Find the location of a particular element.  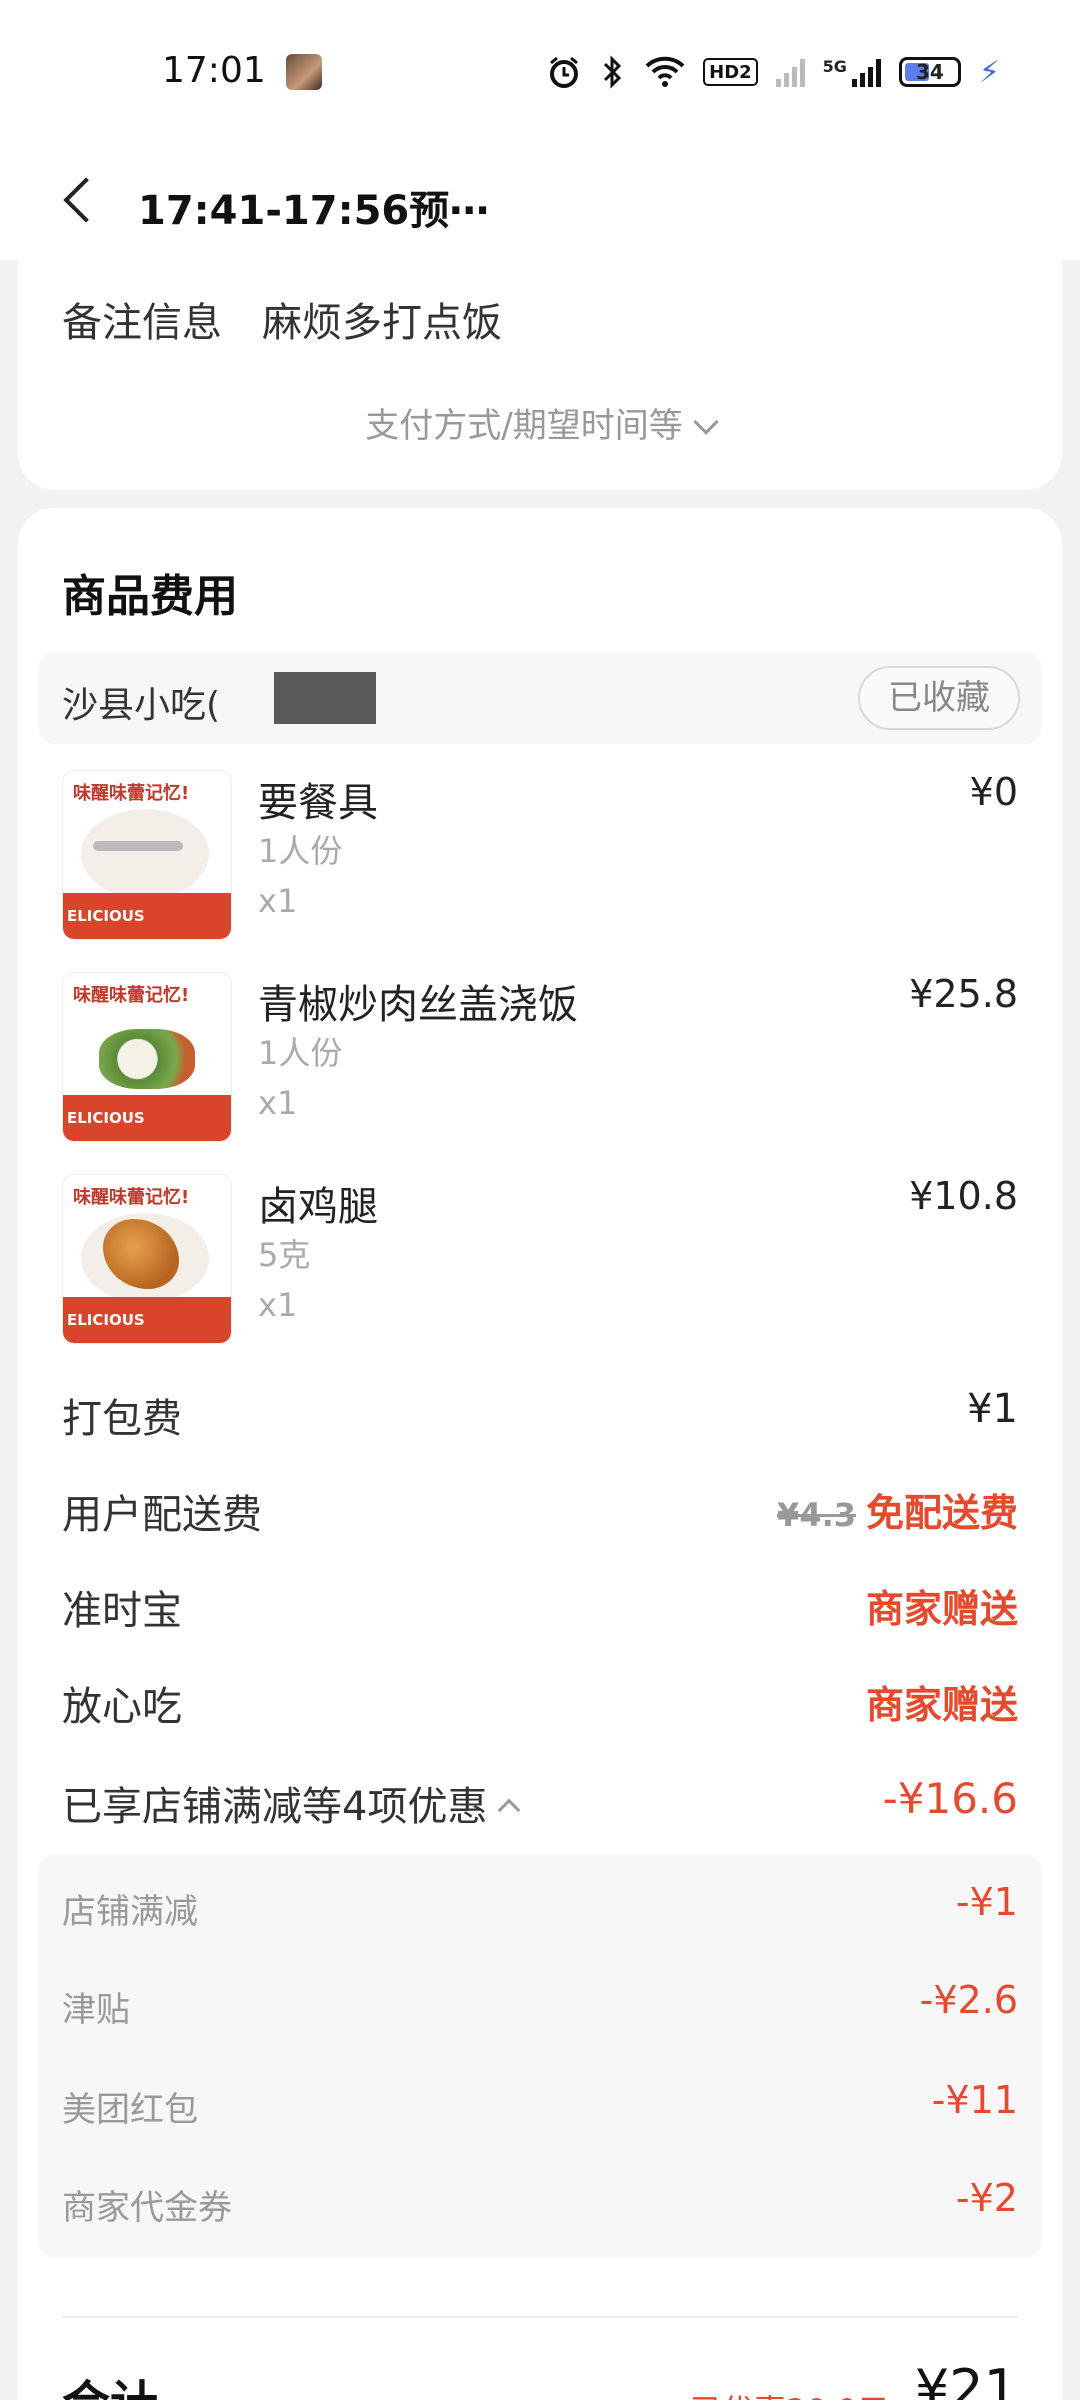

more-link-label: 支付方式/期望时间等 is located at coordinates (524, 426).